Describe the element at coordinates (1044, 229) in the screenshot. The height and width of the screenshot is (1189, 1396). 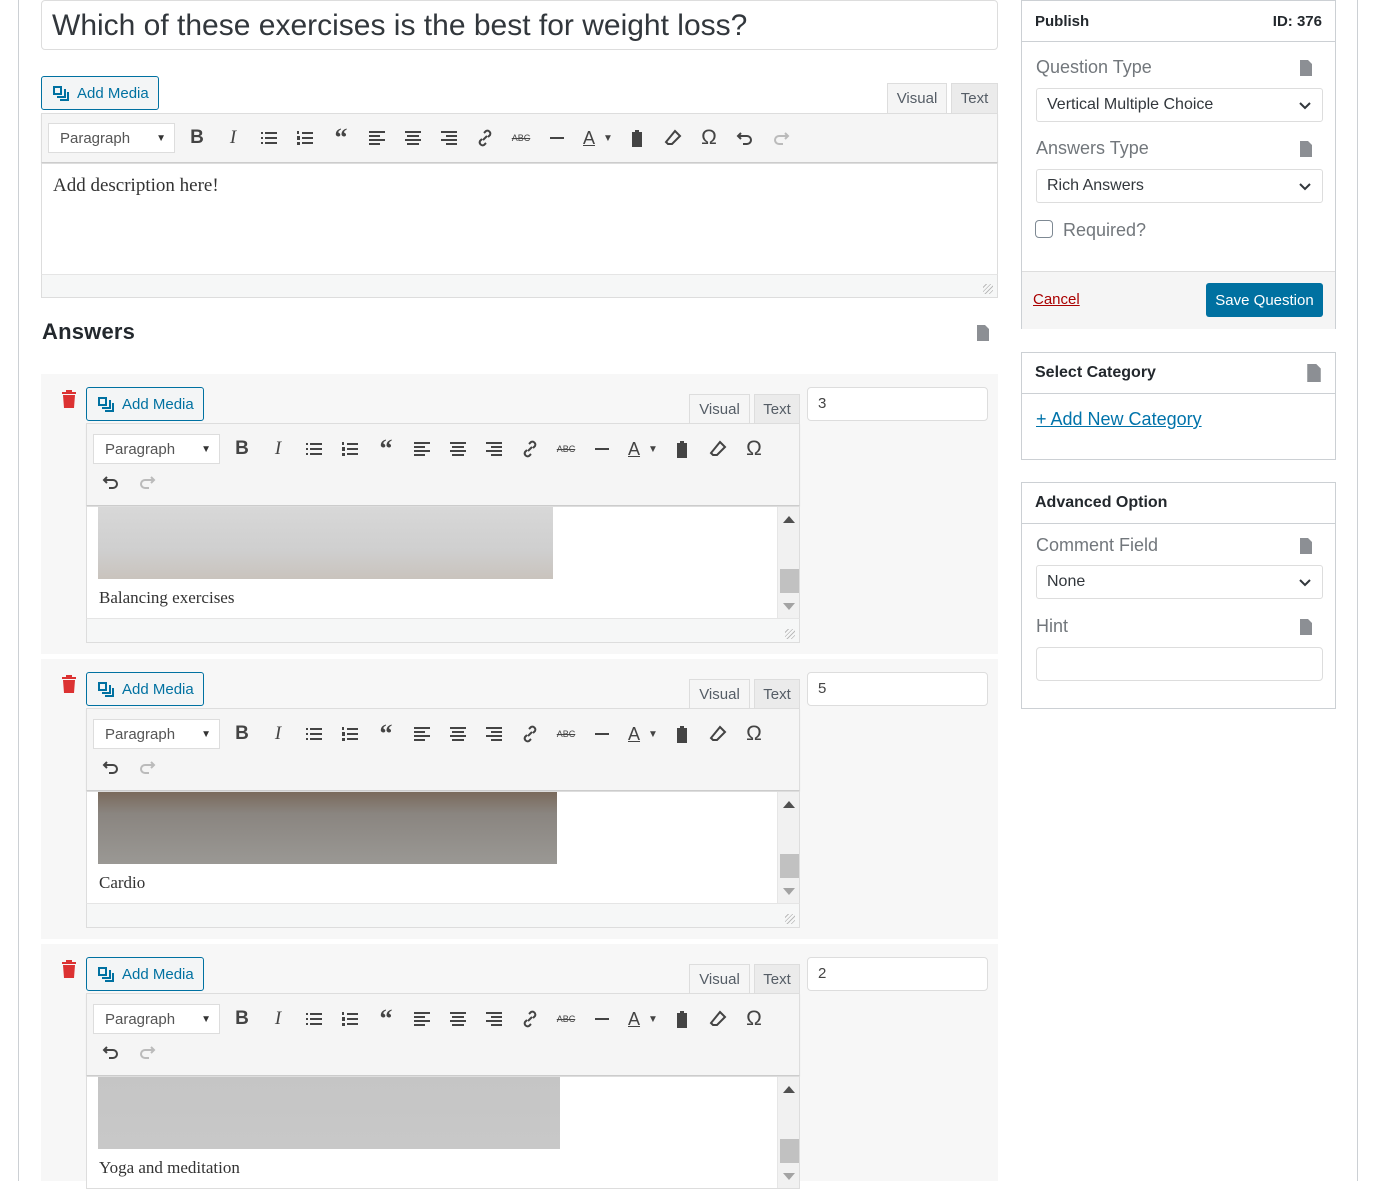
I see `required-checkbox` at that location.